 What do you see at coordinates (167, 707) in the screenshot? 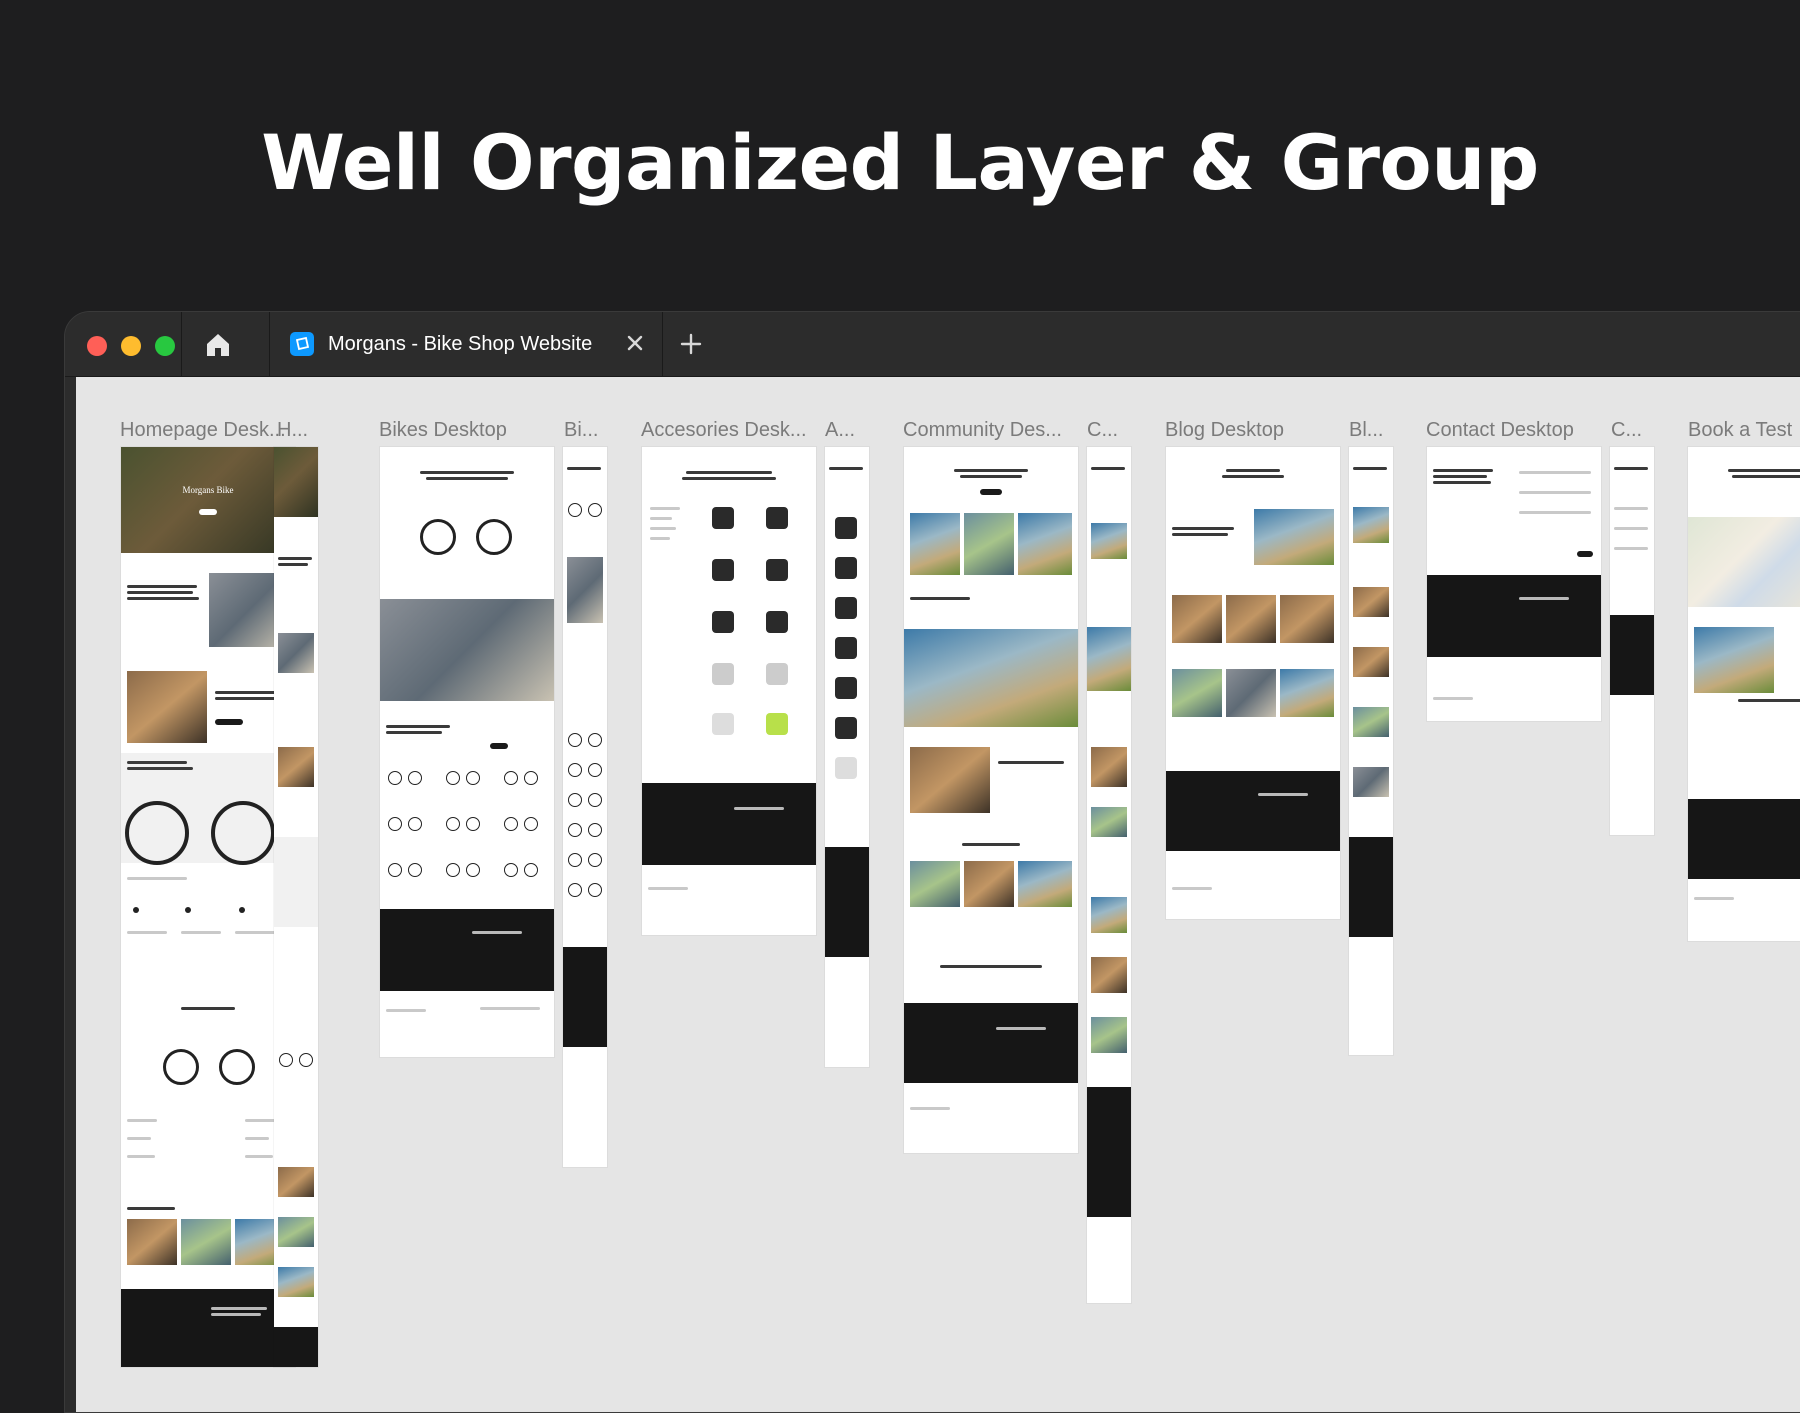
I see `cyclist-image` at bounding box center [167, 707].